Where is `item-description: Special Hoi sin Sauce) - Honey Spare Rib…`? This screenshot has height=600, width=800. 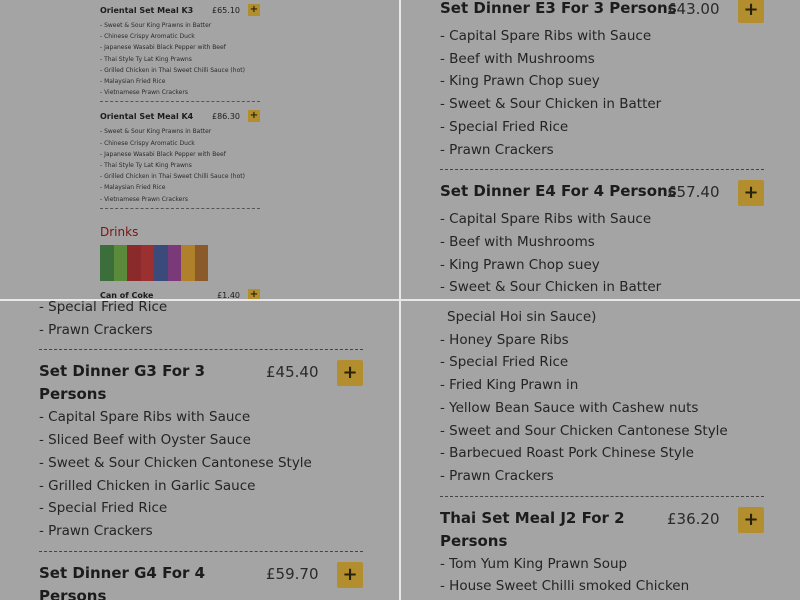 item-description: Special Hoi sin Sauce) - Honey Spare Rib… is located at coordinates (602, 397).